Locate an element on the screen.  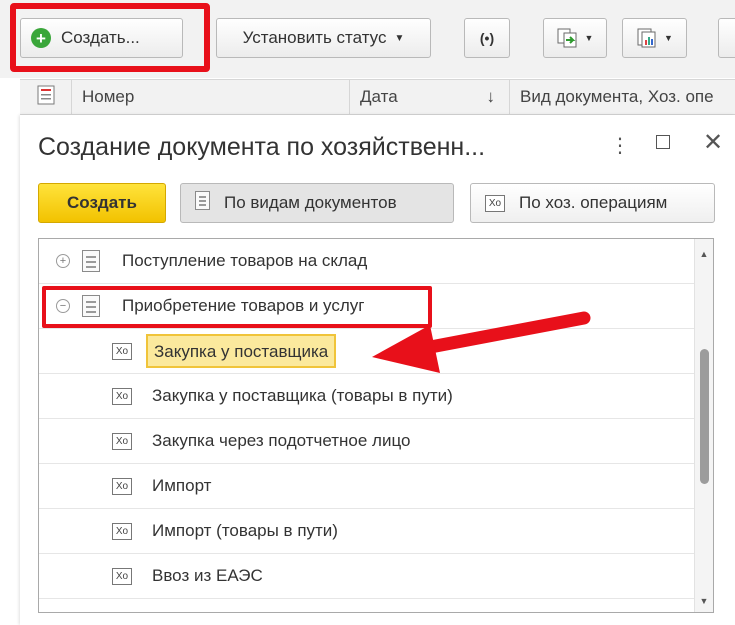
dialog-create-button: Создать is located at coordinates (102, 203).